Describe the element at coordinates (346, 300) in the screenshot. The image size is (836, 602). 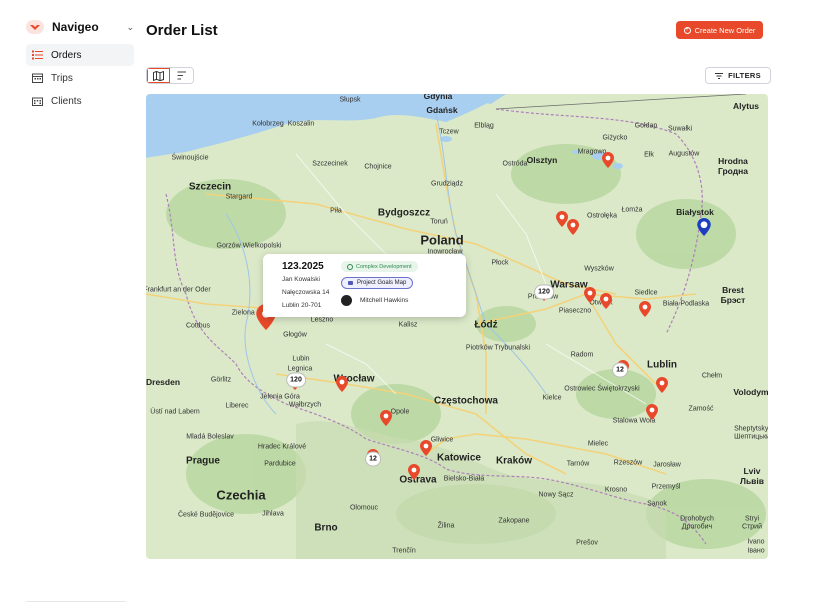
I see `avatar` at that location.